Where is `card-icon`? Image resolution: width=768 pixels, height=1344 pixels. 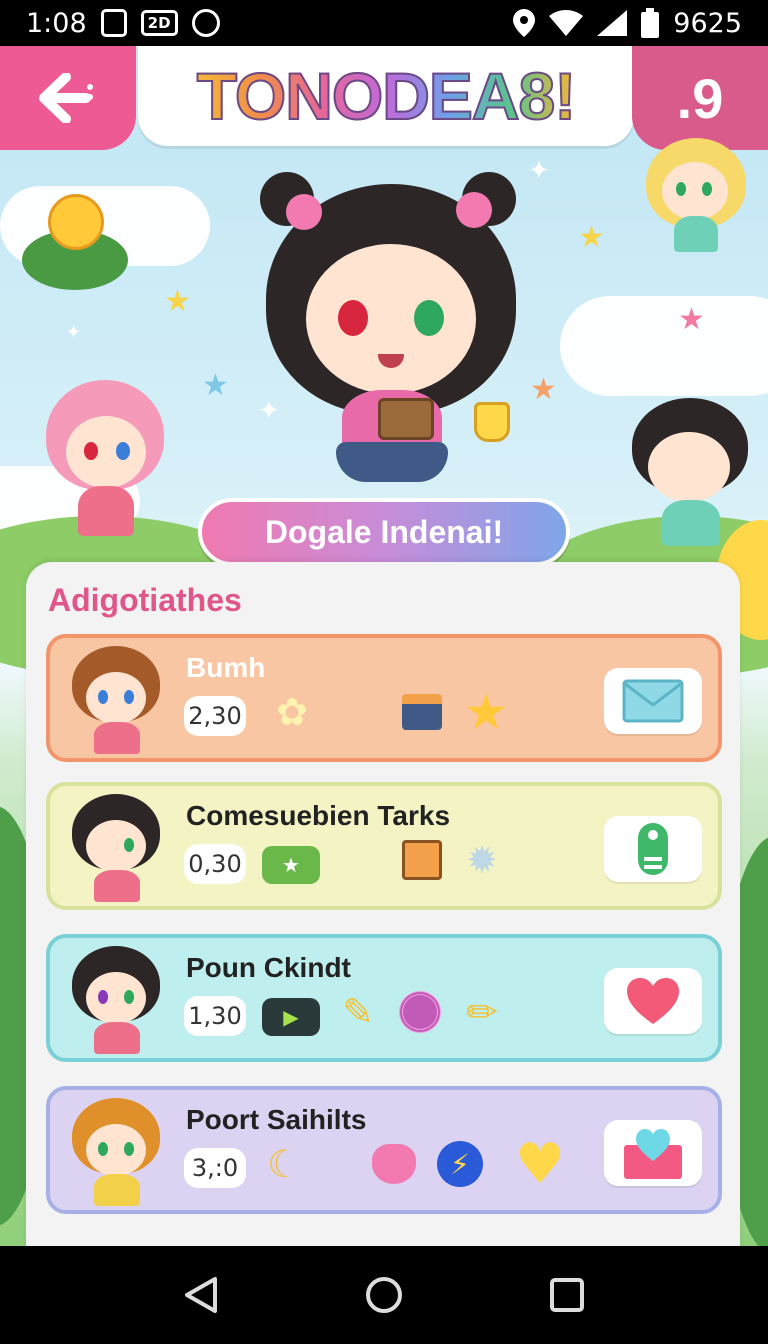
card-icon is located at coordinates (422, 712).